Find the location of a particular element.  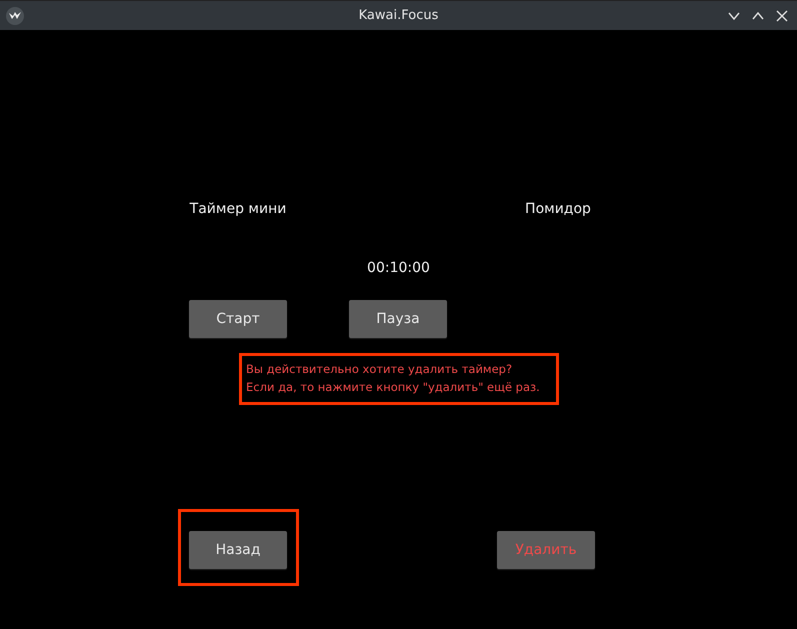

warning-message: Вы действительно хотите удалить таймер? Если да, то нажмите кнопку "удалить" ещё раз. is located at coordinates (399, 379).